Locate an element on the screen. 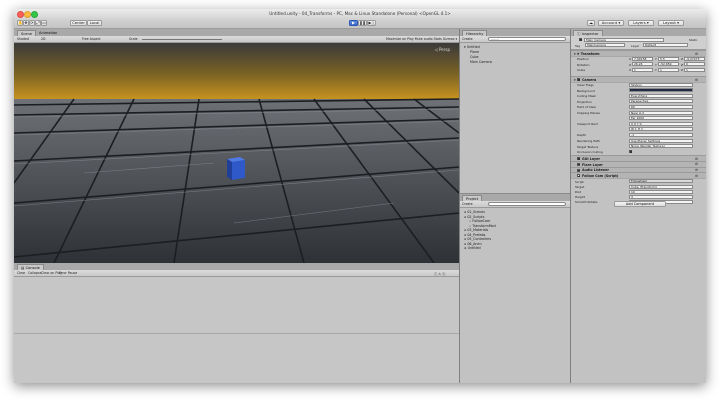  follow-field-value: Cube (Transform) is located at coordinates (661, 186).